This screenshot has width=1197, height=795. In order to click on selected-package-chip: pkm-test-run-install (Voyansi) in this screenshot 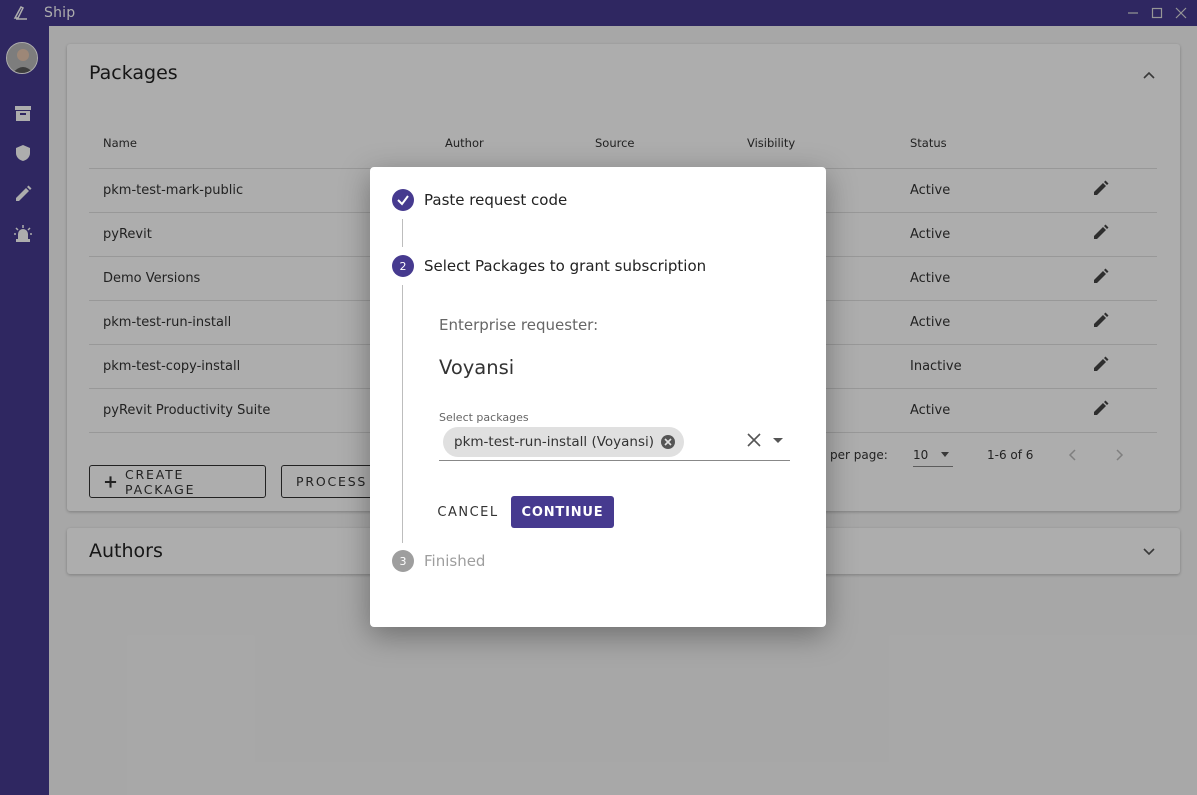, I will do `click(564, 442)`.